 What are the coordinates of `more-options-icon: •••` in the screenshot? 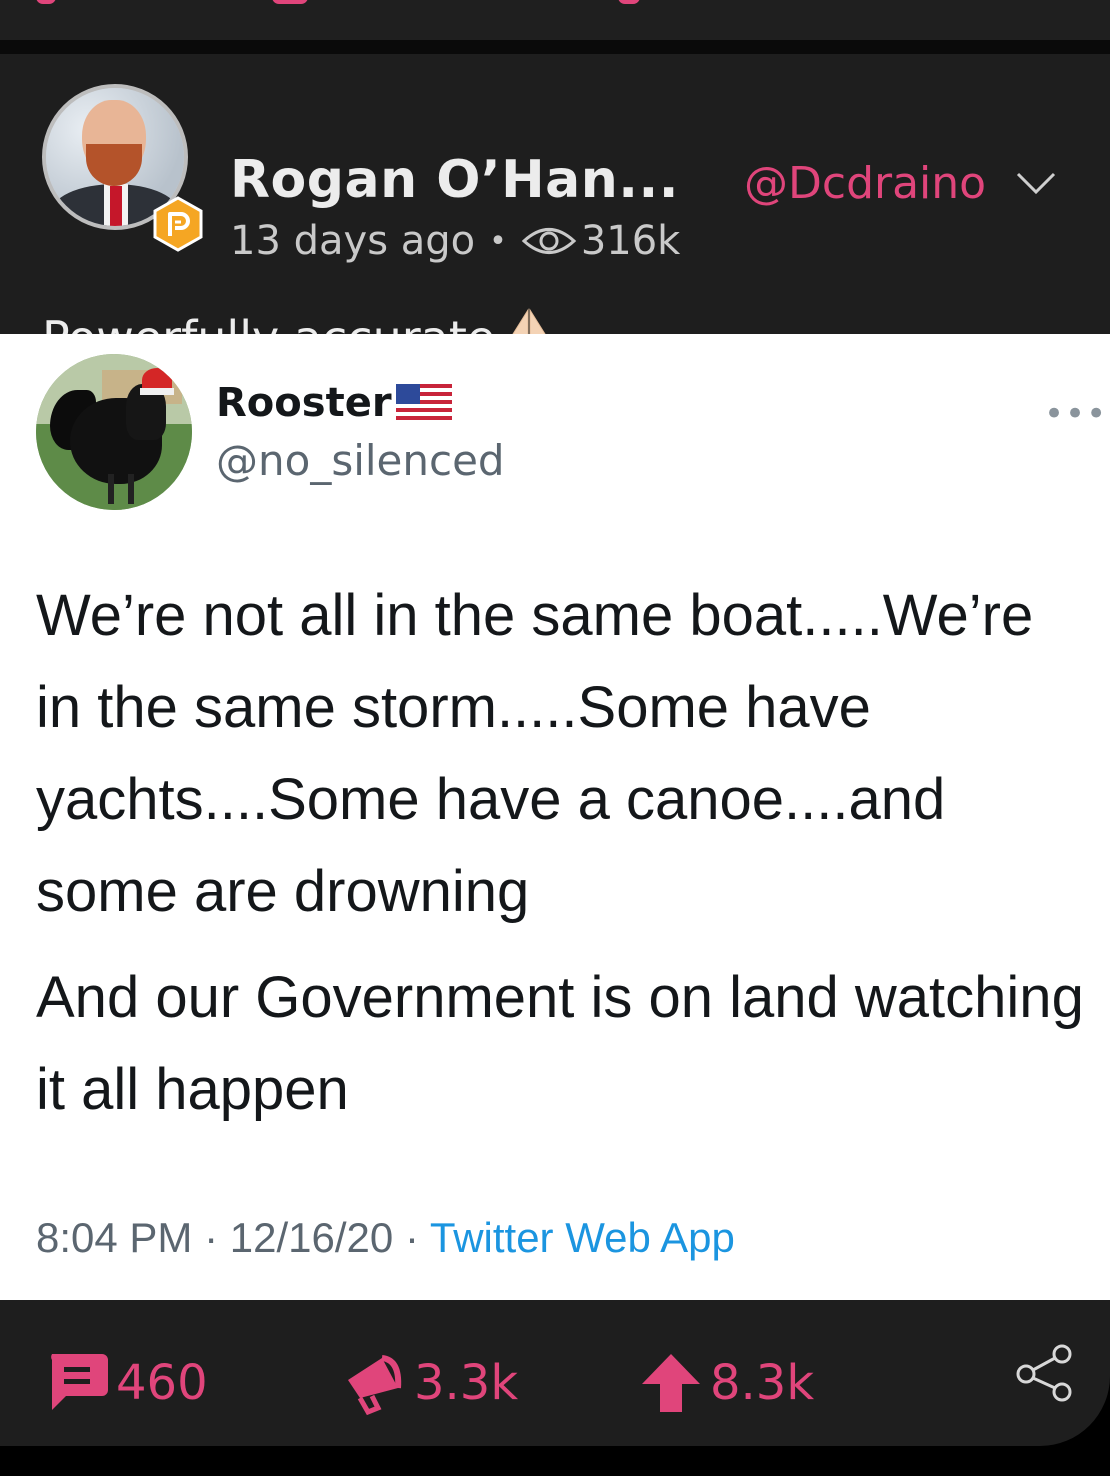 It's located at (1076, 414).